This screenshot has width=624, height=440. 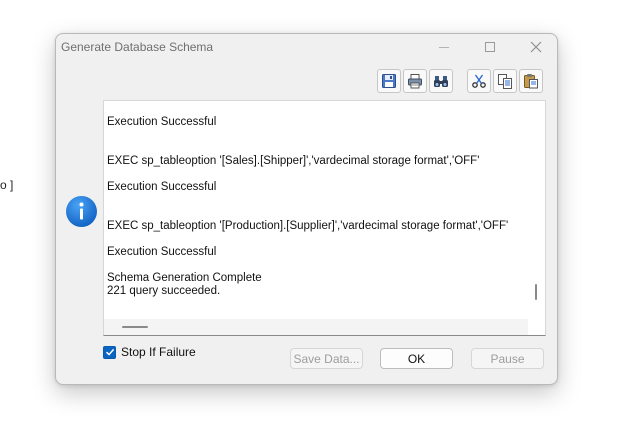 I want to click on dialog-title: Generate Database Schema, so click(x=137, y=47).